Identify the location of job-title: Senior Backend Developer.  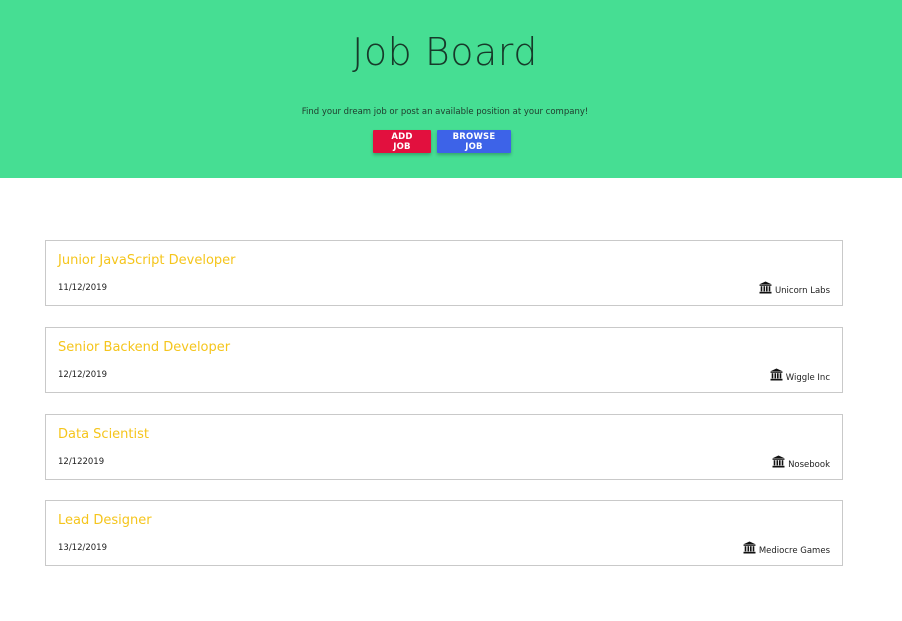
(144, 347).